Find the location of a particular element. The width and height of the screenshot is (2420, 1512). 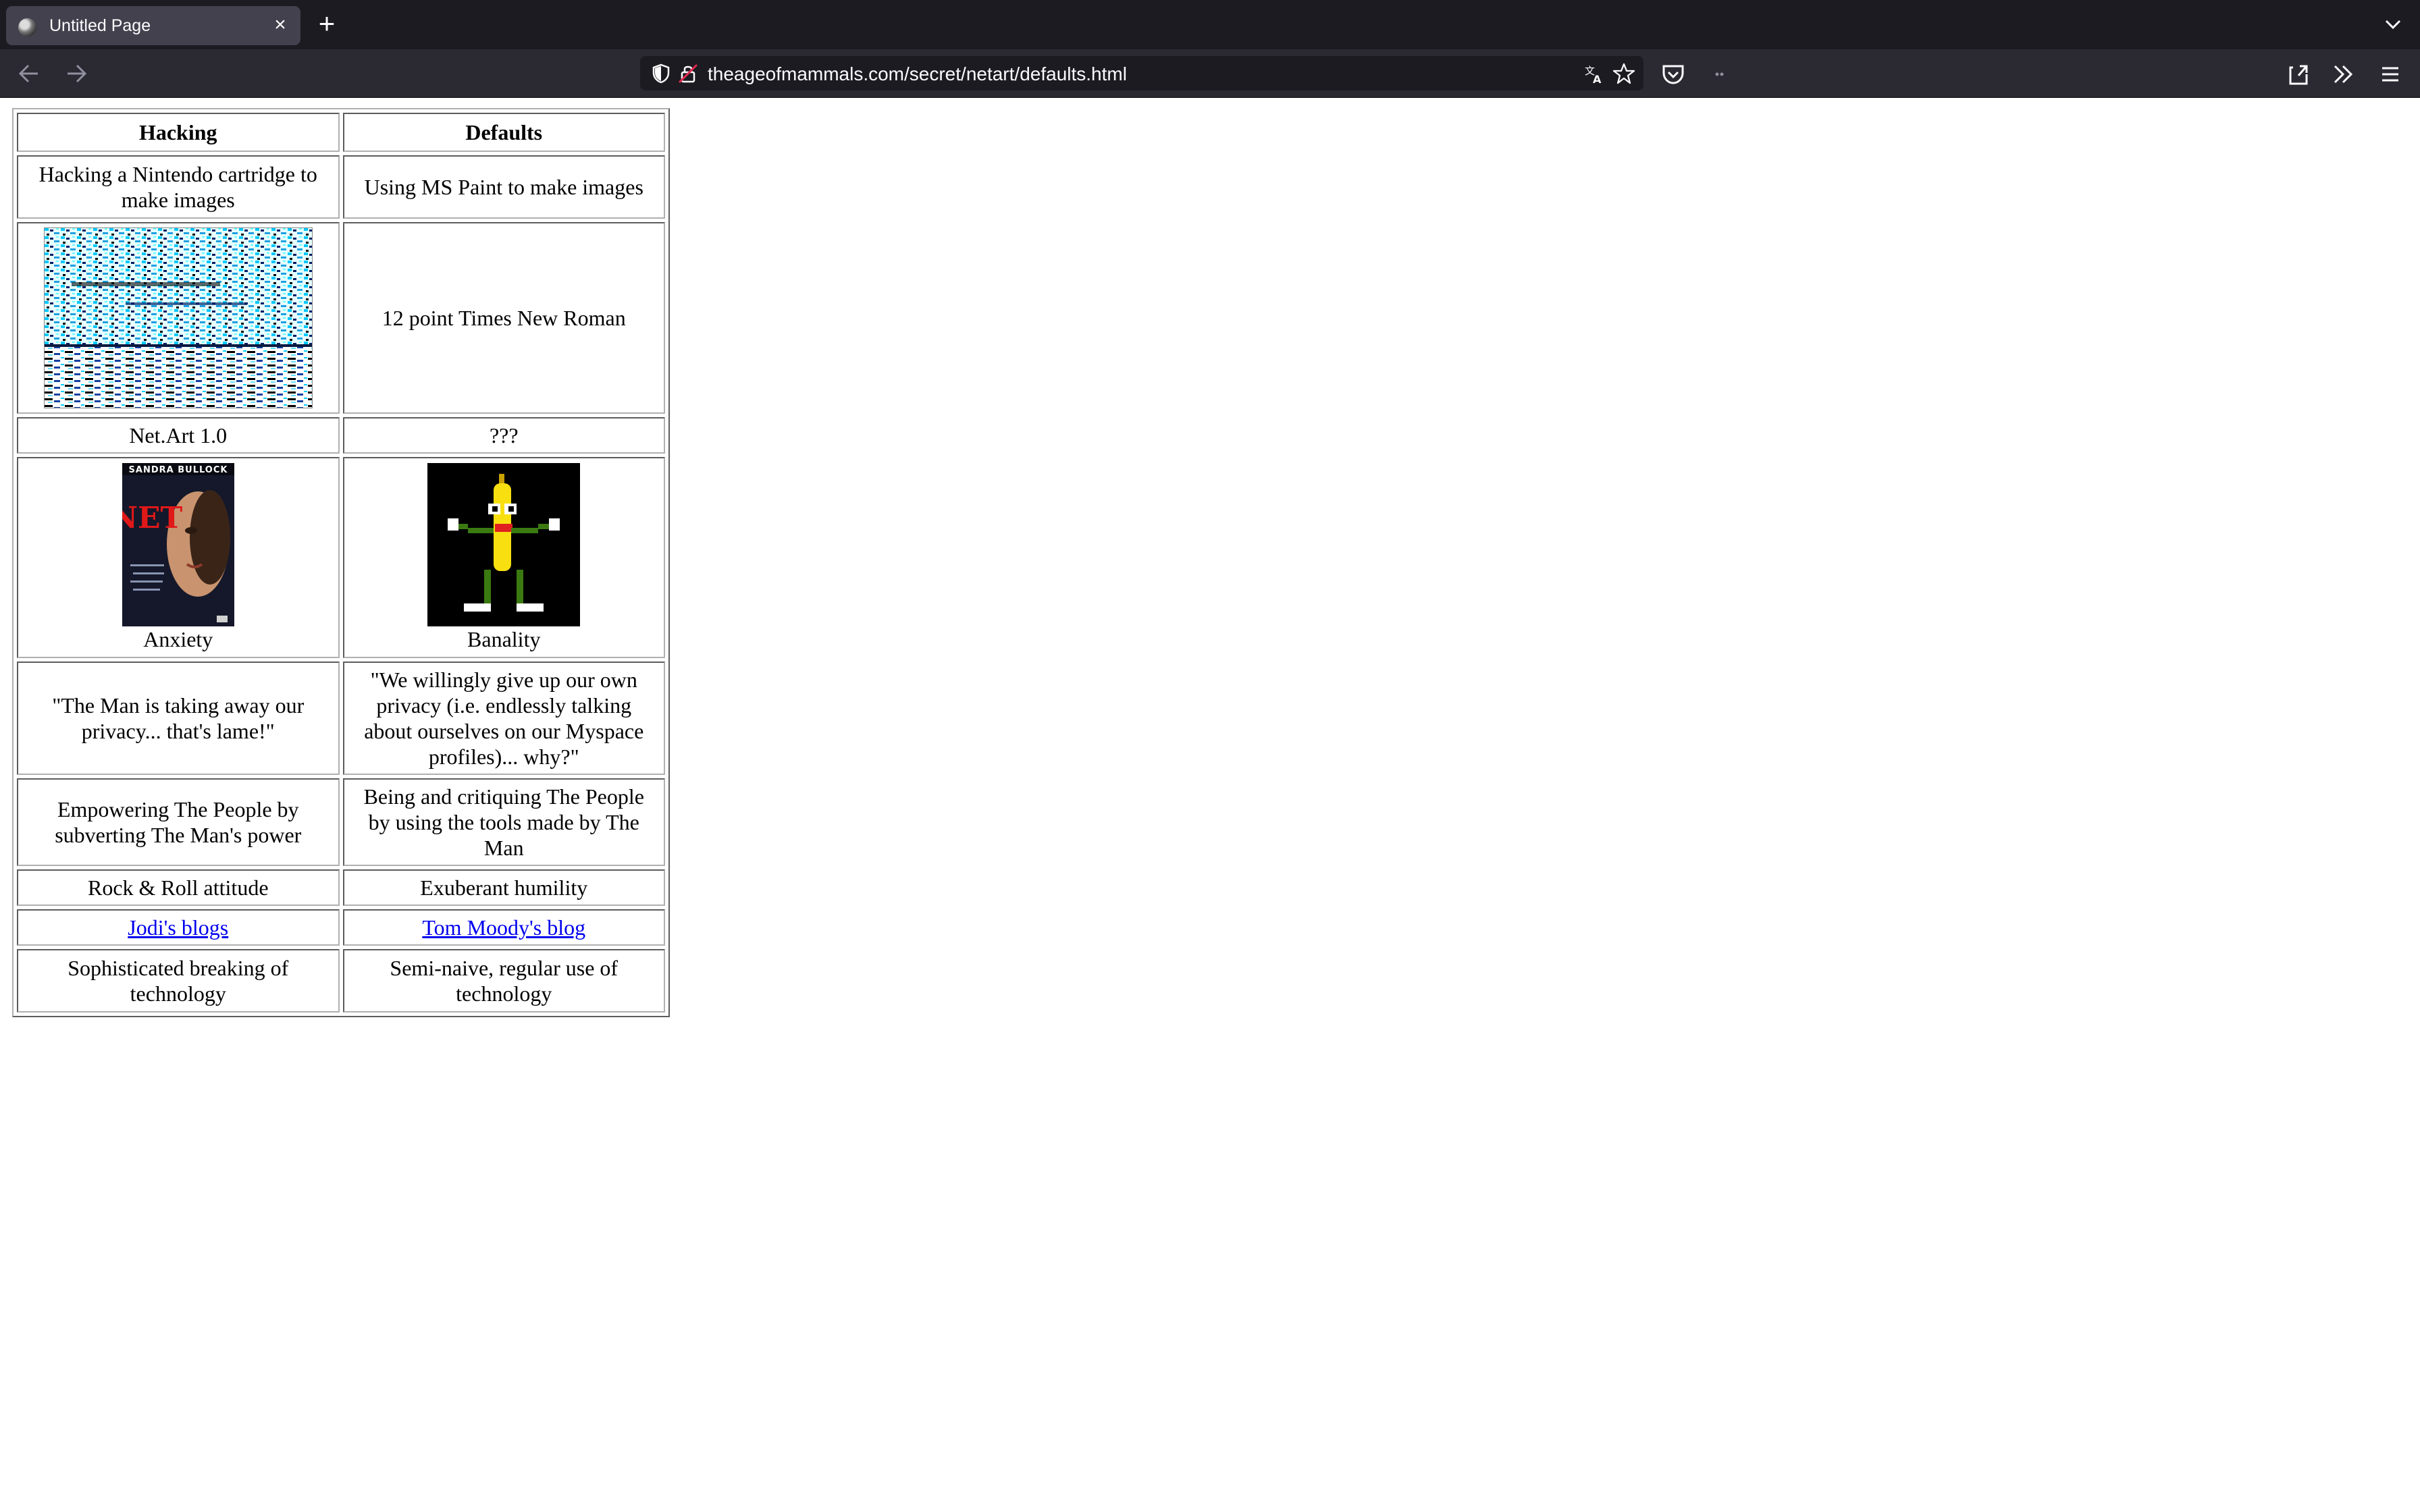

header-hacking: Hacking is located at coordinates (178, 132).